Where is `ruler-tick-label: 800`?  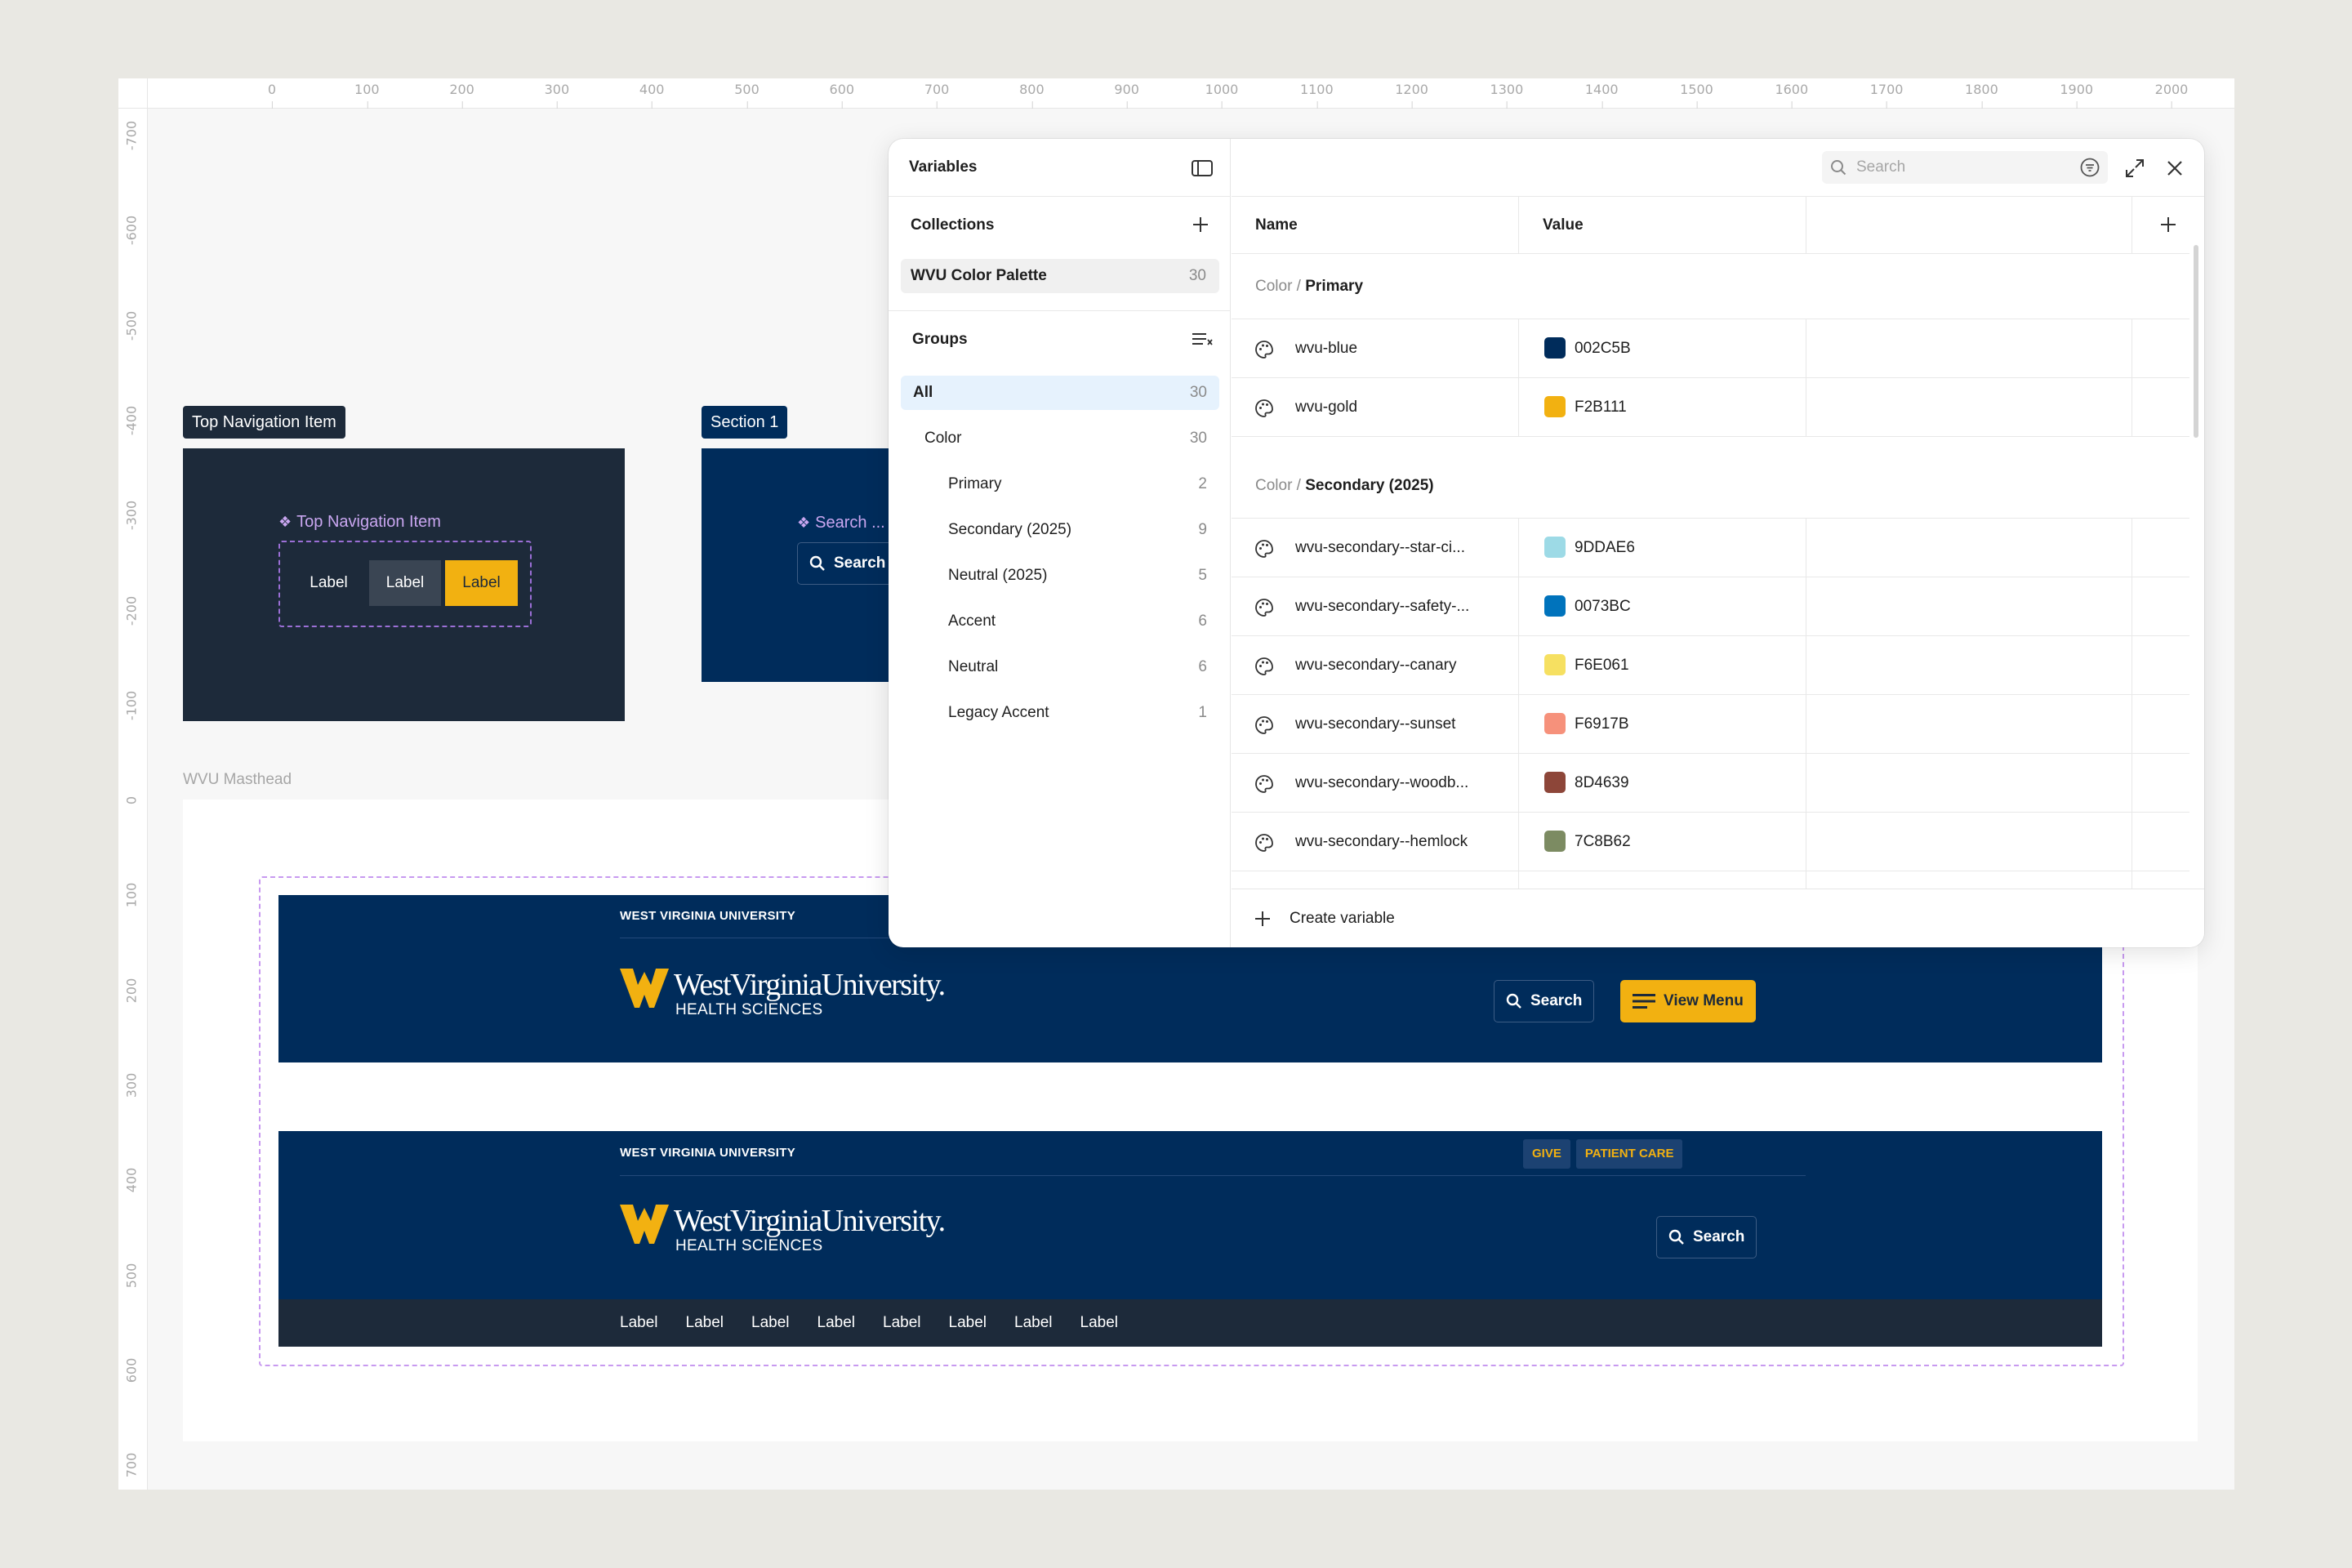
ruler-tick-label: 800 is located at coordinates (1032, 93).